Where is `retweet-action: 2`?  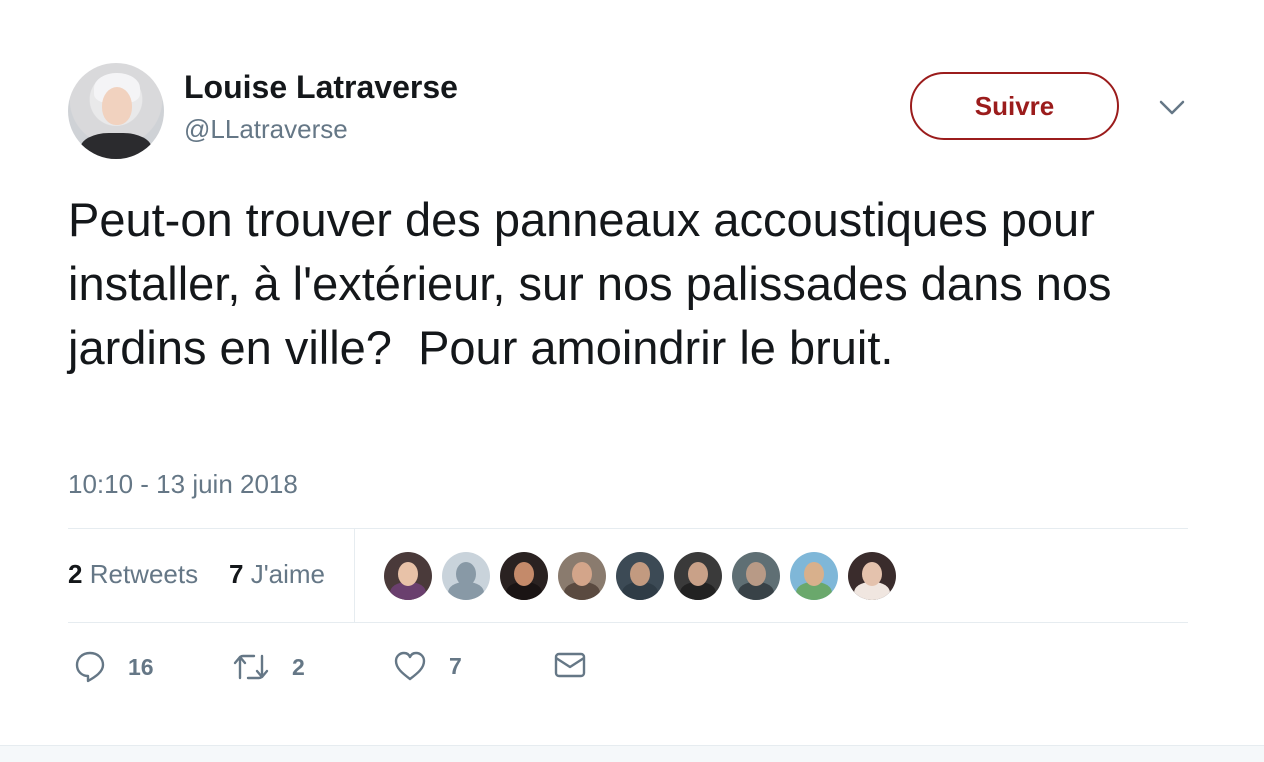
retweet-action: 2 is located at coordinates (268, 667).